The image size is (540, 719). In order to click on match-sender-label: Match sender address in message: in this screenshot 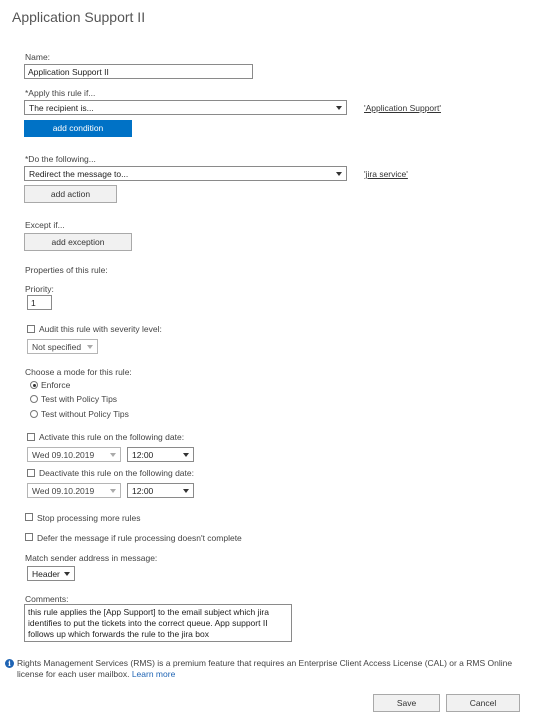, I will do `click(91, 558)`.